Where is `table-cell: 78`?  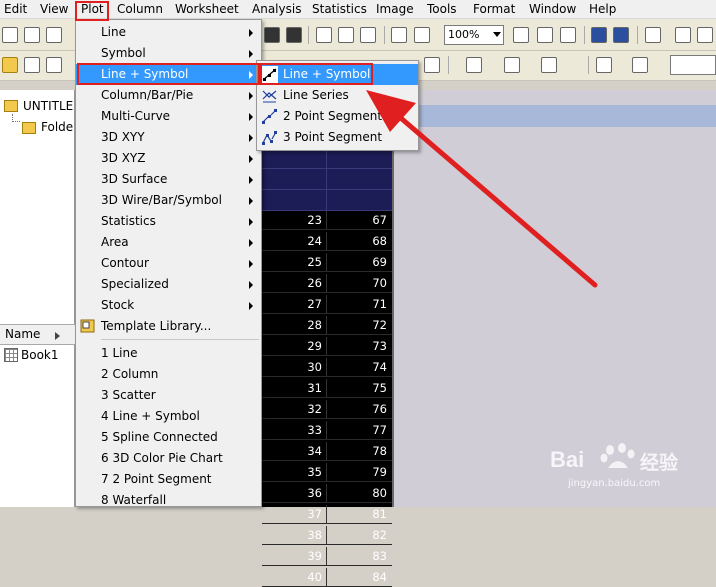
table-cell: 78 is located at coordinates (356, 451).